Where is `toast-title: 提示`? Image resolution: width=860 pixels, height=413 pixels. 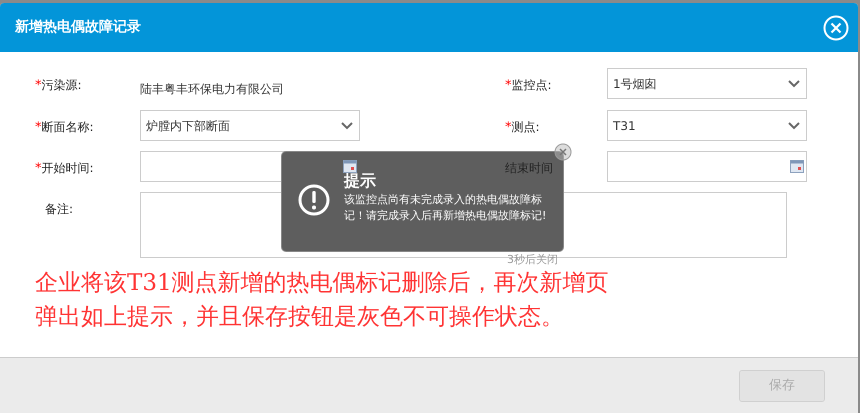
toast-title: 提示 is located at coordinates (360, 181).